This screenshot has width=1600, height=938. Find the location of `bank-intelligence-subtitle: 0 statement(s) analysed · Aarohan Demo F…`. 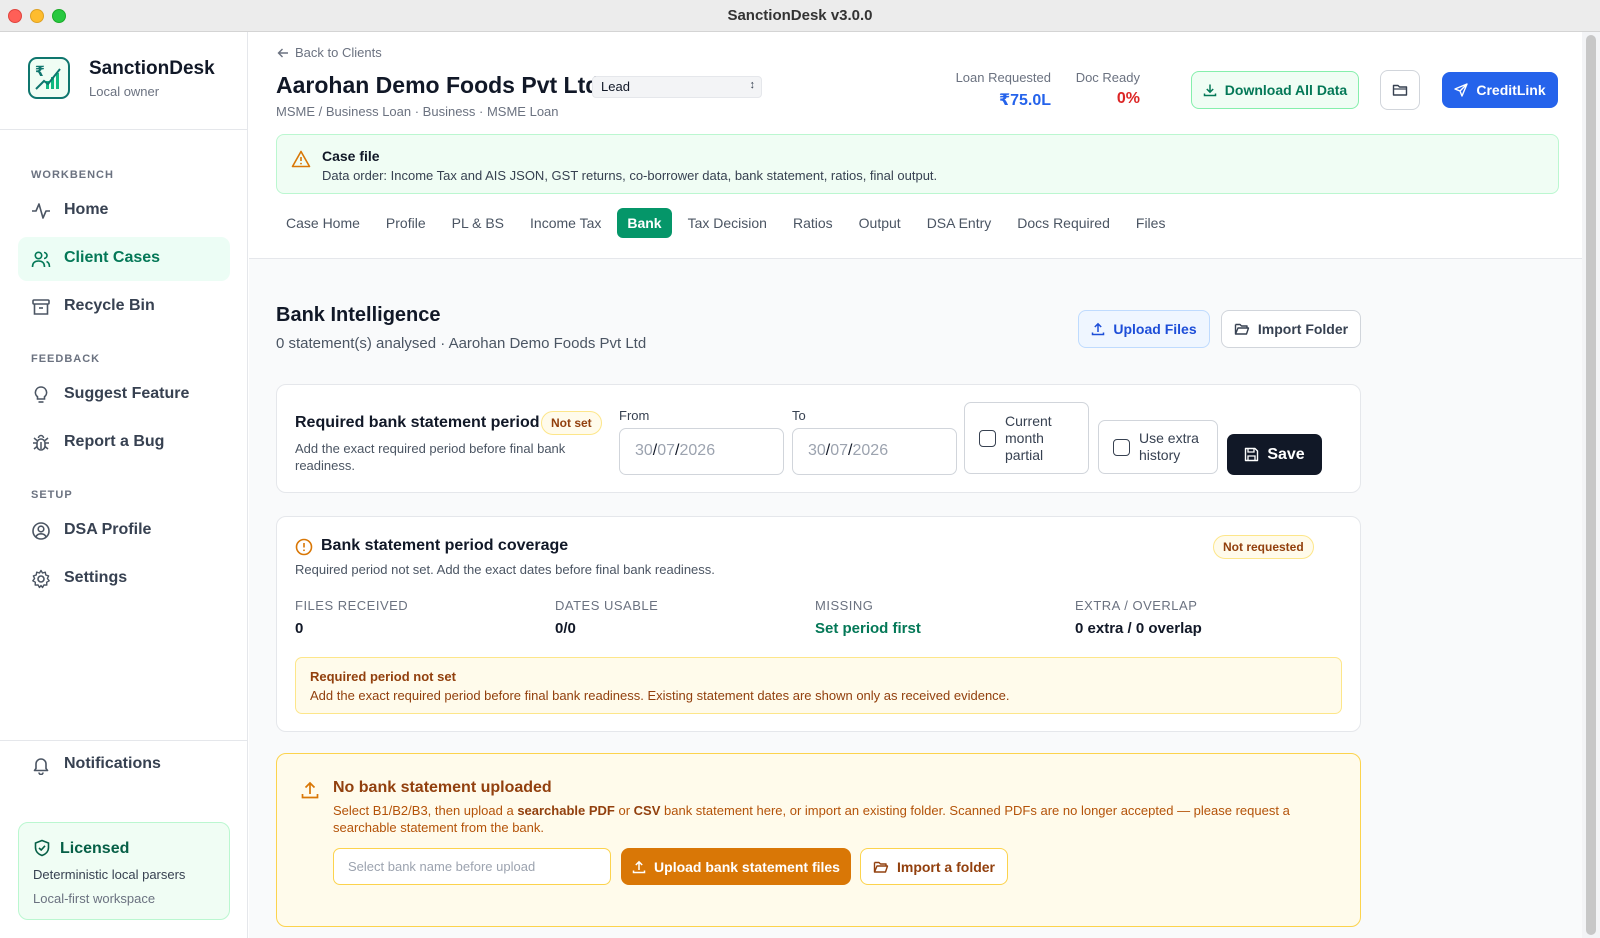

bank-intelligence-subtitle: 0 statement(s) analysed · Aarohan Demo F… is located at coordinates (461, 343).